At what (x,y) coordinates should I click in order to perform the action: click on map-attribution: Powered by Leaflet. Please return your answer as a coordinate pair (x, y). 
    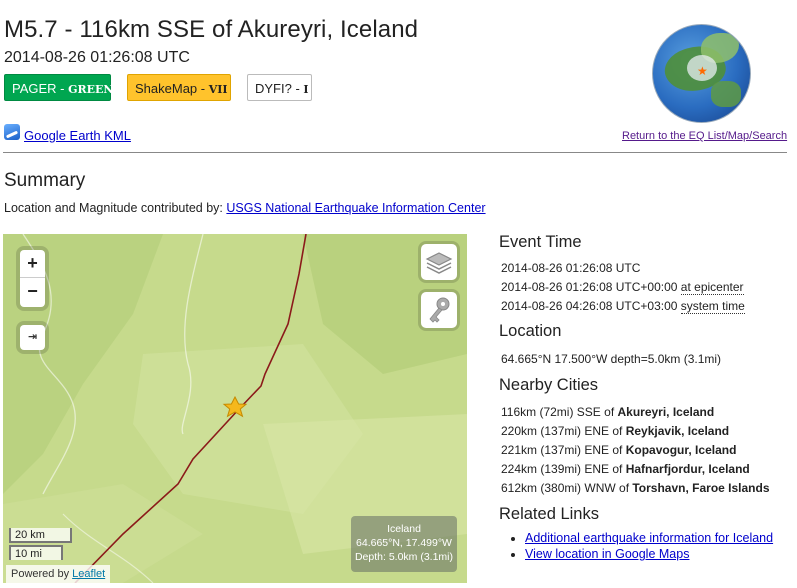
    Looking at the image, I should click on (58, 574).